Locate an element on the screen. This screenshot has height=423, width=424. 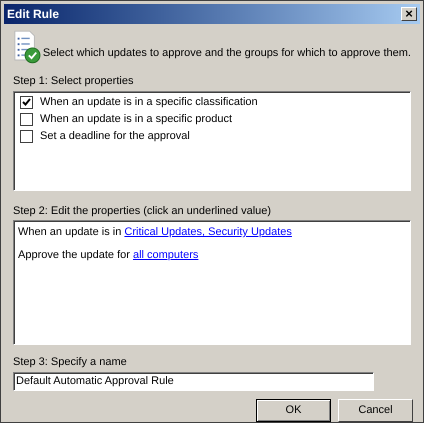
dialog-button: OK is located at coordinates (293, 410).